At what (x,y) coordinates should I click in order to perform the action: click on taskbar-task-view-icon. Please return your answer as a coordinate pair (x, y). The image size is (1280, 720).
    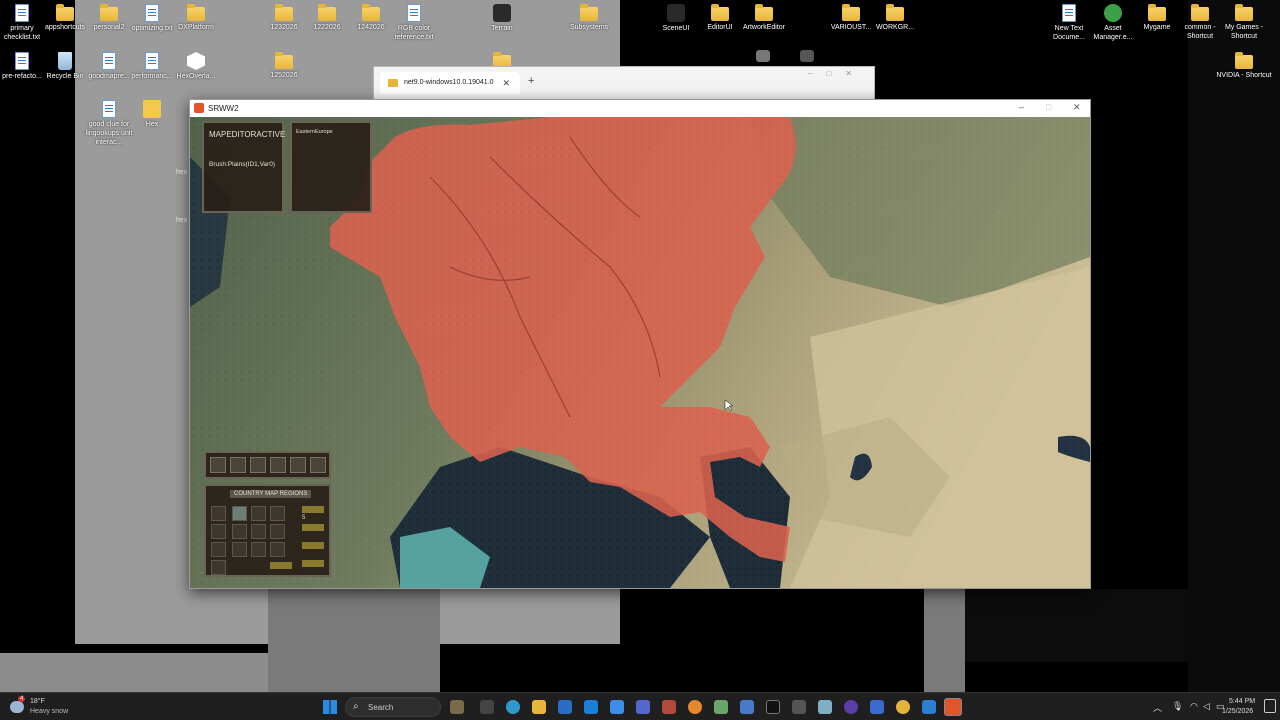
    Looking at the image, I should click on (487, 707).